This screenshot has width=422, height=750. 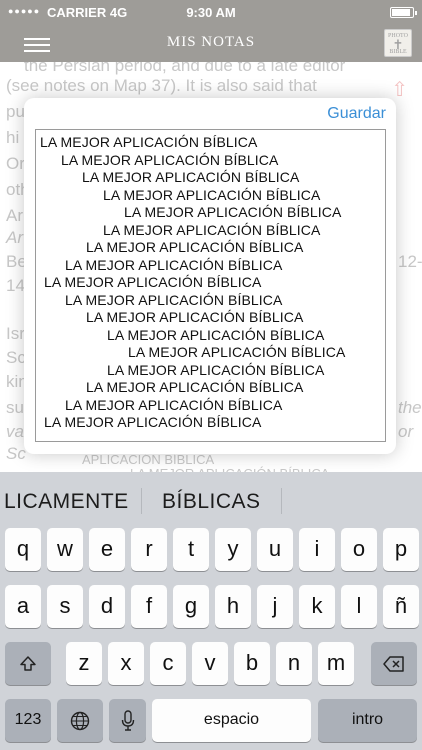 I want to click on space-key: espacio, so click(x=231, y=720).